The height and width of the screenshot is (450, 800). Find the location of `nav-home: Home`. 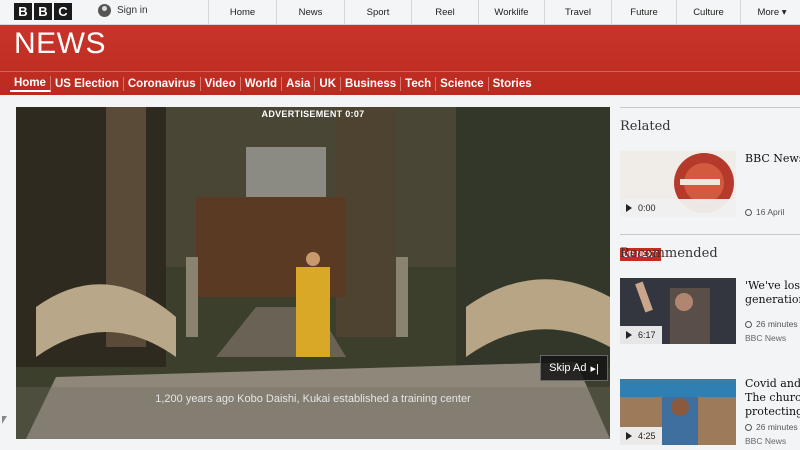

nav-home: Home is located at coordinates (242, 12).